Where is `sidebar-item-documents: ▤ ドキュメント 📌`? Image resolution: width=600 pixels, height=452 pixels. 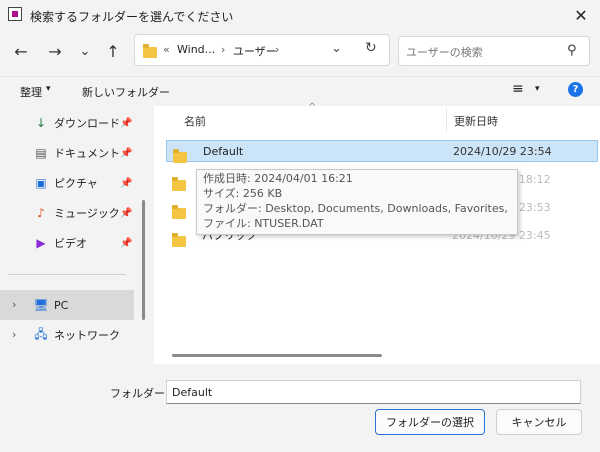 sidebar-item-documents: ▤ ドキュメント 📌 is located at coordinates (67, 153).